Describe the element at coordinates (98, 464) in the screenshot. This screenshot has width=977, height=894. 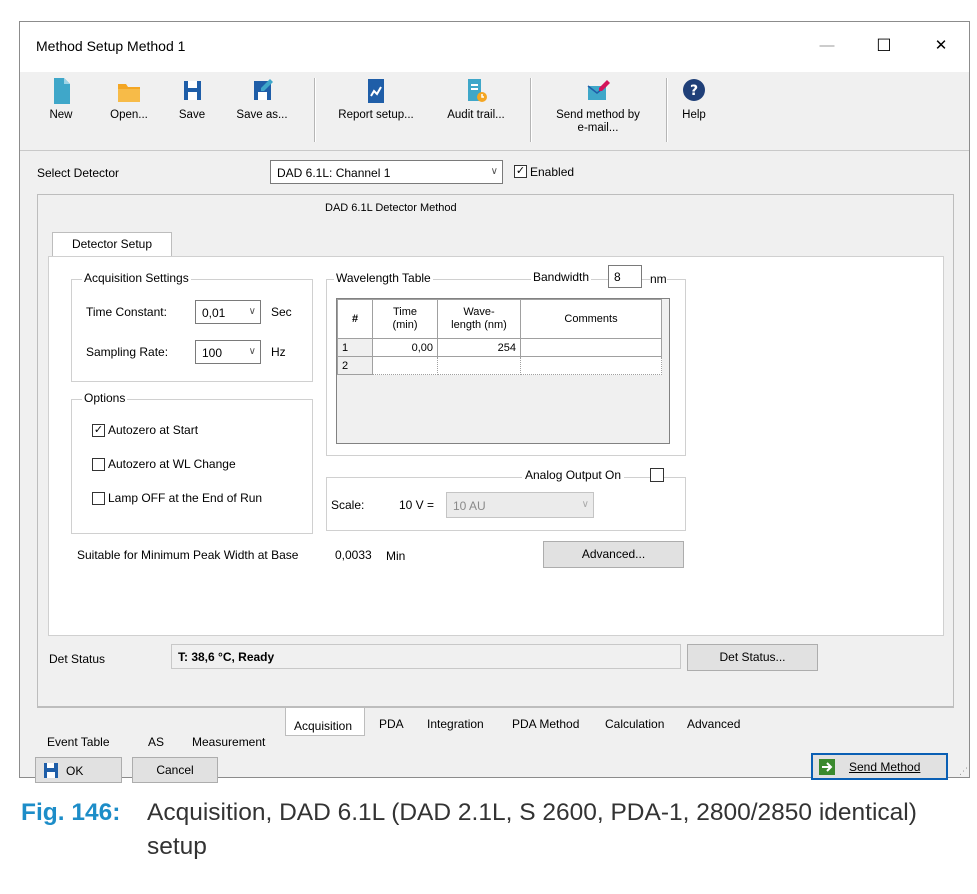
I see `autozero-wl-checkbox` at that location.